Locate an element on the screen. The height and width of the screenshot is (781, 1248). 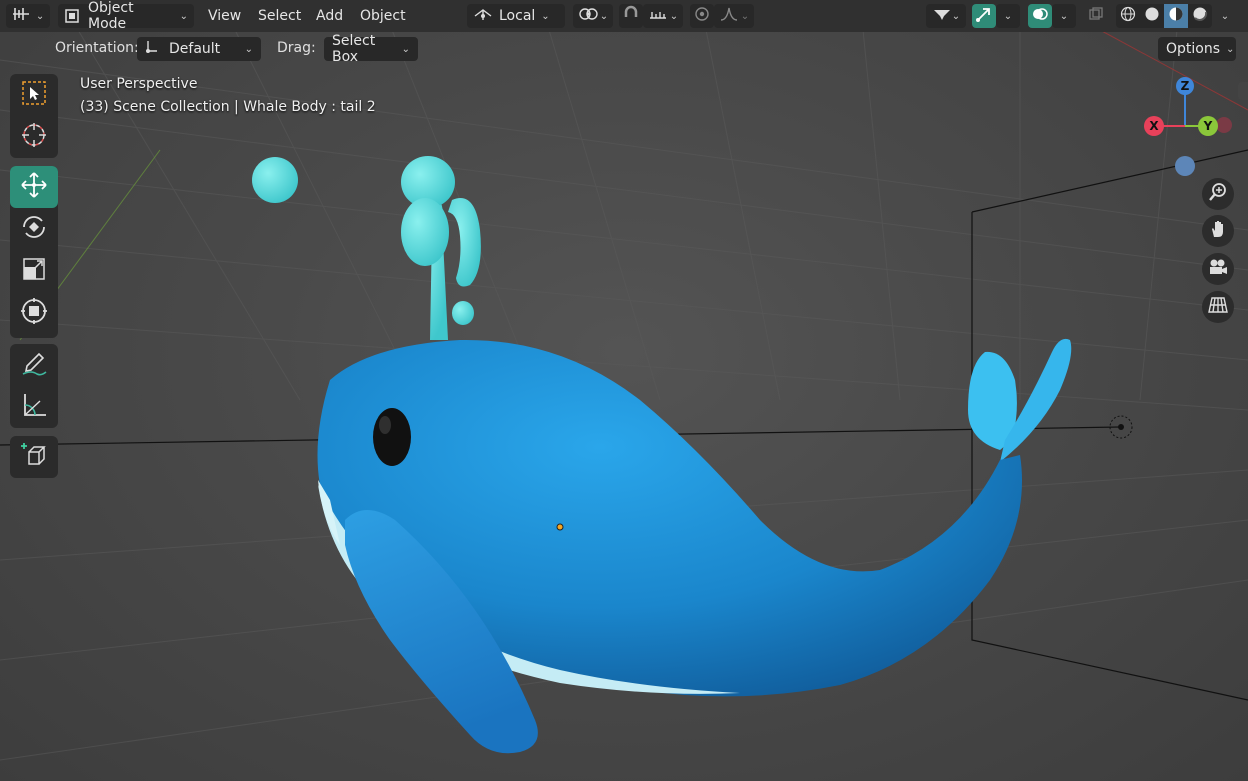
menu-add: Add is located at coordinates (329, 16).